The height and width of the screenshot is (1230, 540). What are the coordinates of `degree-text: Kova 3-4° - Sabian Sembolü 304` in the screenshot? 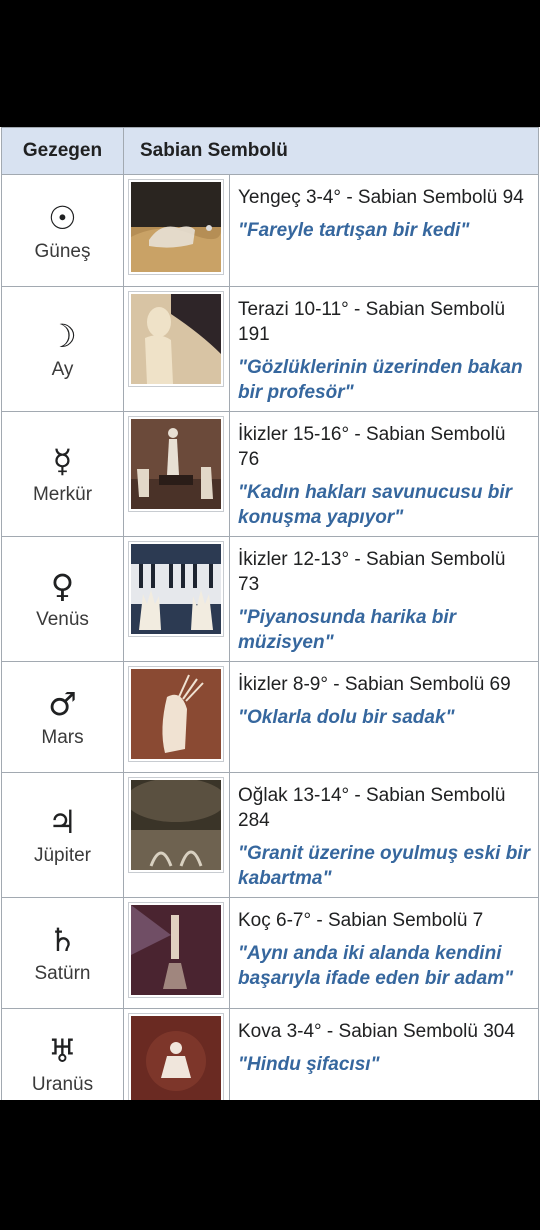 It's located at (376, 1031).